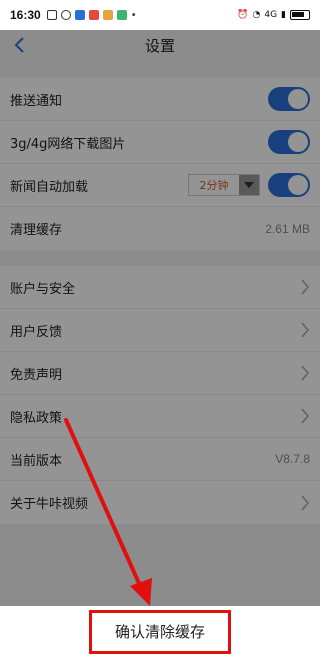 This screenshot has width=320, height=657. What do you see at coordinates (283, 15) in the screenshot?
I see `signal-icon: ▮` at bounding box center [283, 15].